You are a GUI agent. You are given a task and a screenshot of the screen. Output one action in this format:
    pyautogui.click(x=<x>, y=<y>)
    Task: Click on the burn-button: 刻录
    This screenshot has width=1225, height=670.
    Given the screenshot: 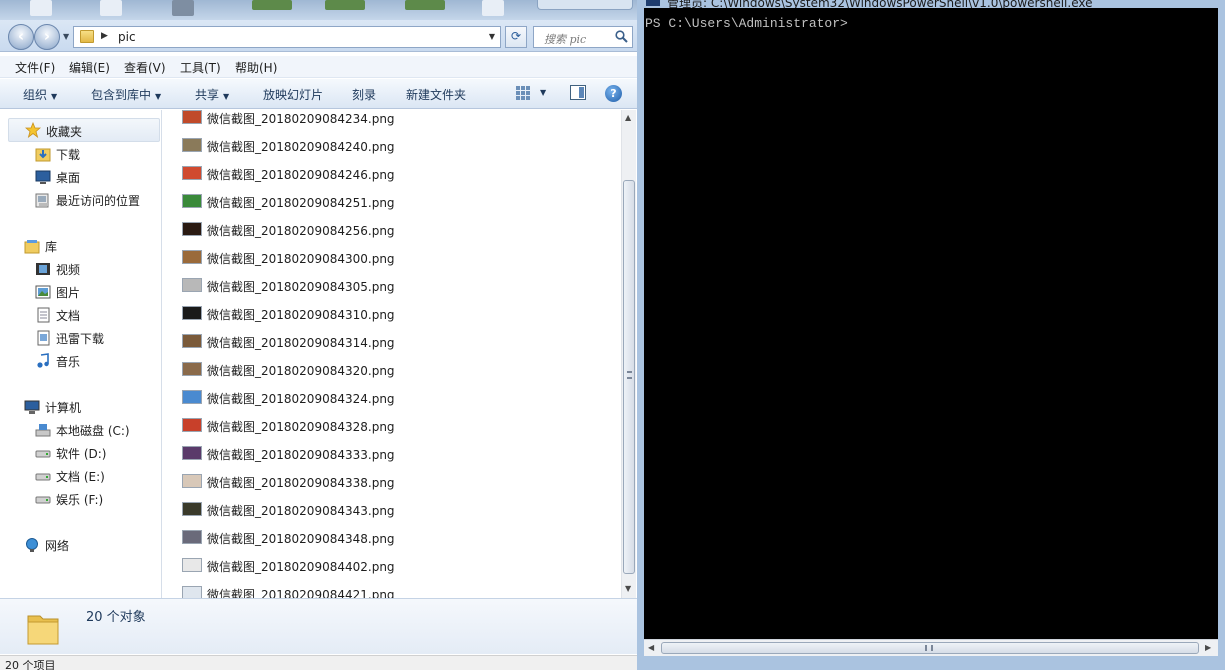 What is the action you would take?
    pyautogui.click(x=364, y=94)
    